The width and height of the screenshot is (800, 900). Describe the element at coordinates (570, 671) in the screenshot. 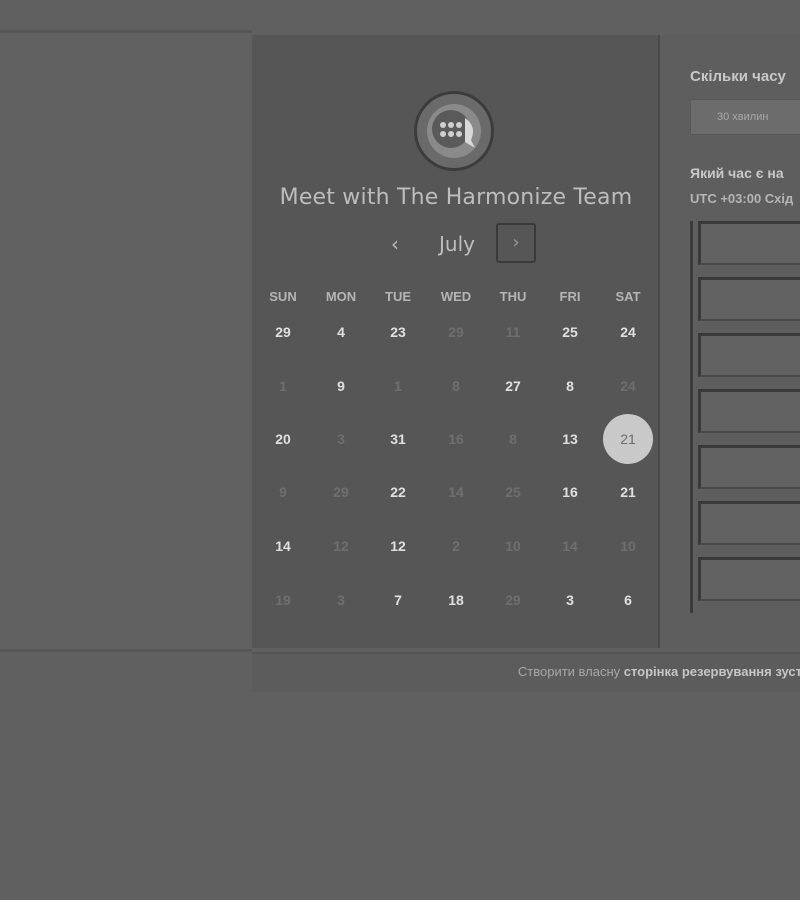

I see `footer-prefix: Створити власну` at that location.